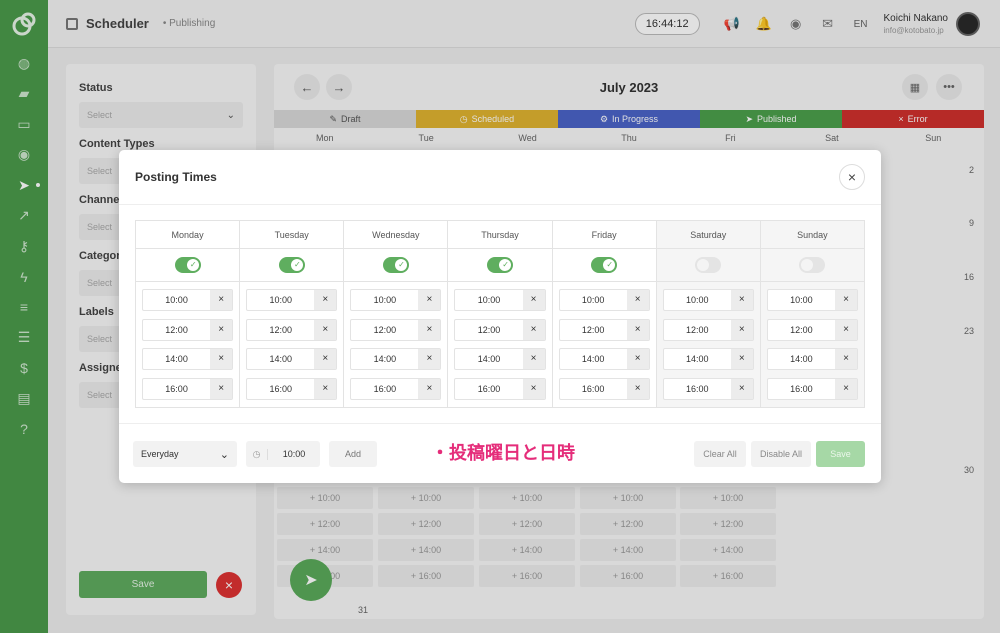  What do you see at coordinates (257, 454) in the screenshot?
I see `clock-icon: ◷` at bounding box center [257, 454].